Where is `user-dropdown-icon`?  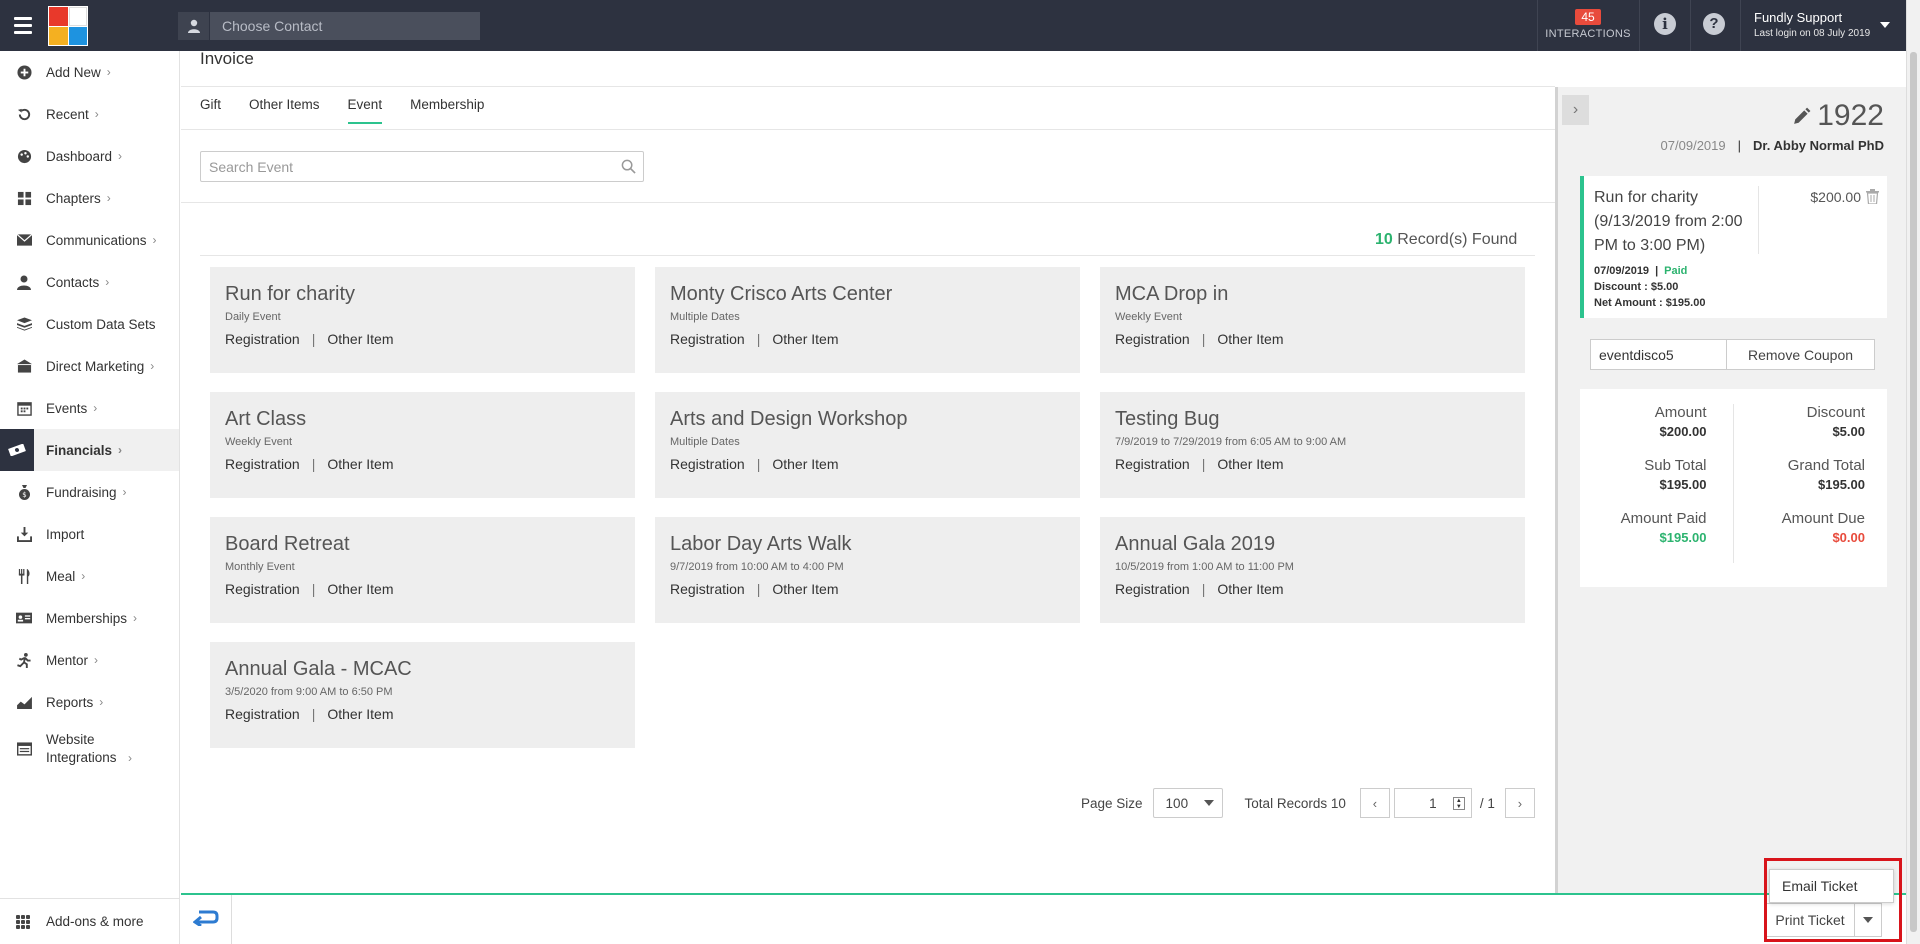
user-dropdown-icon is located at coordinates (1885, 25).